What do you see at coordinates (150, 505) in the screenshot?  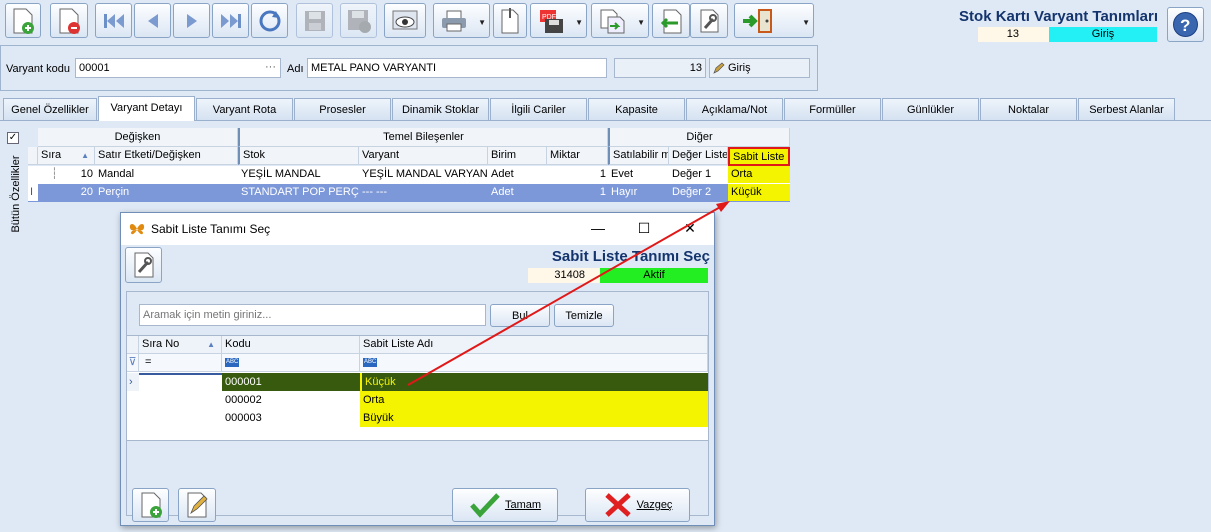 I see `add-new-button` at bounding box center [150, 505].